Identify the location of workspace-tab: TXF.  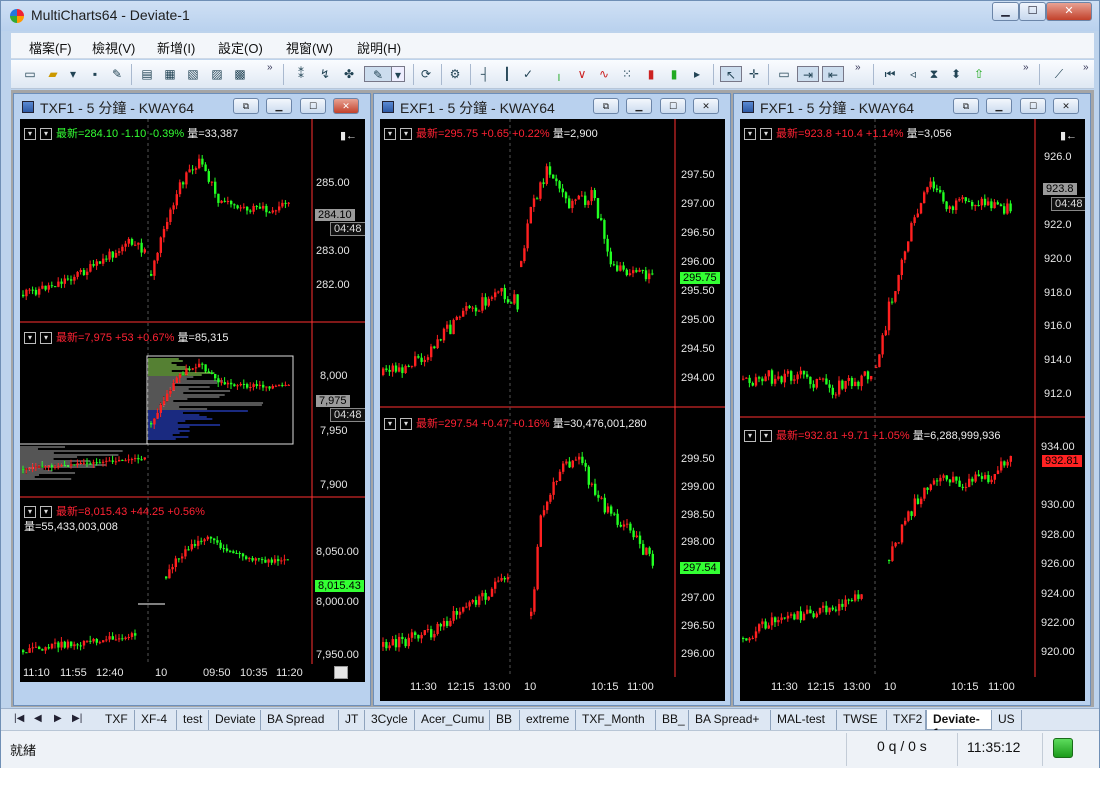
(117, 720).